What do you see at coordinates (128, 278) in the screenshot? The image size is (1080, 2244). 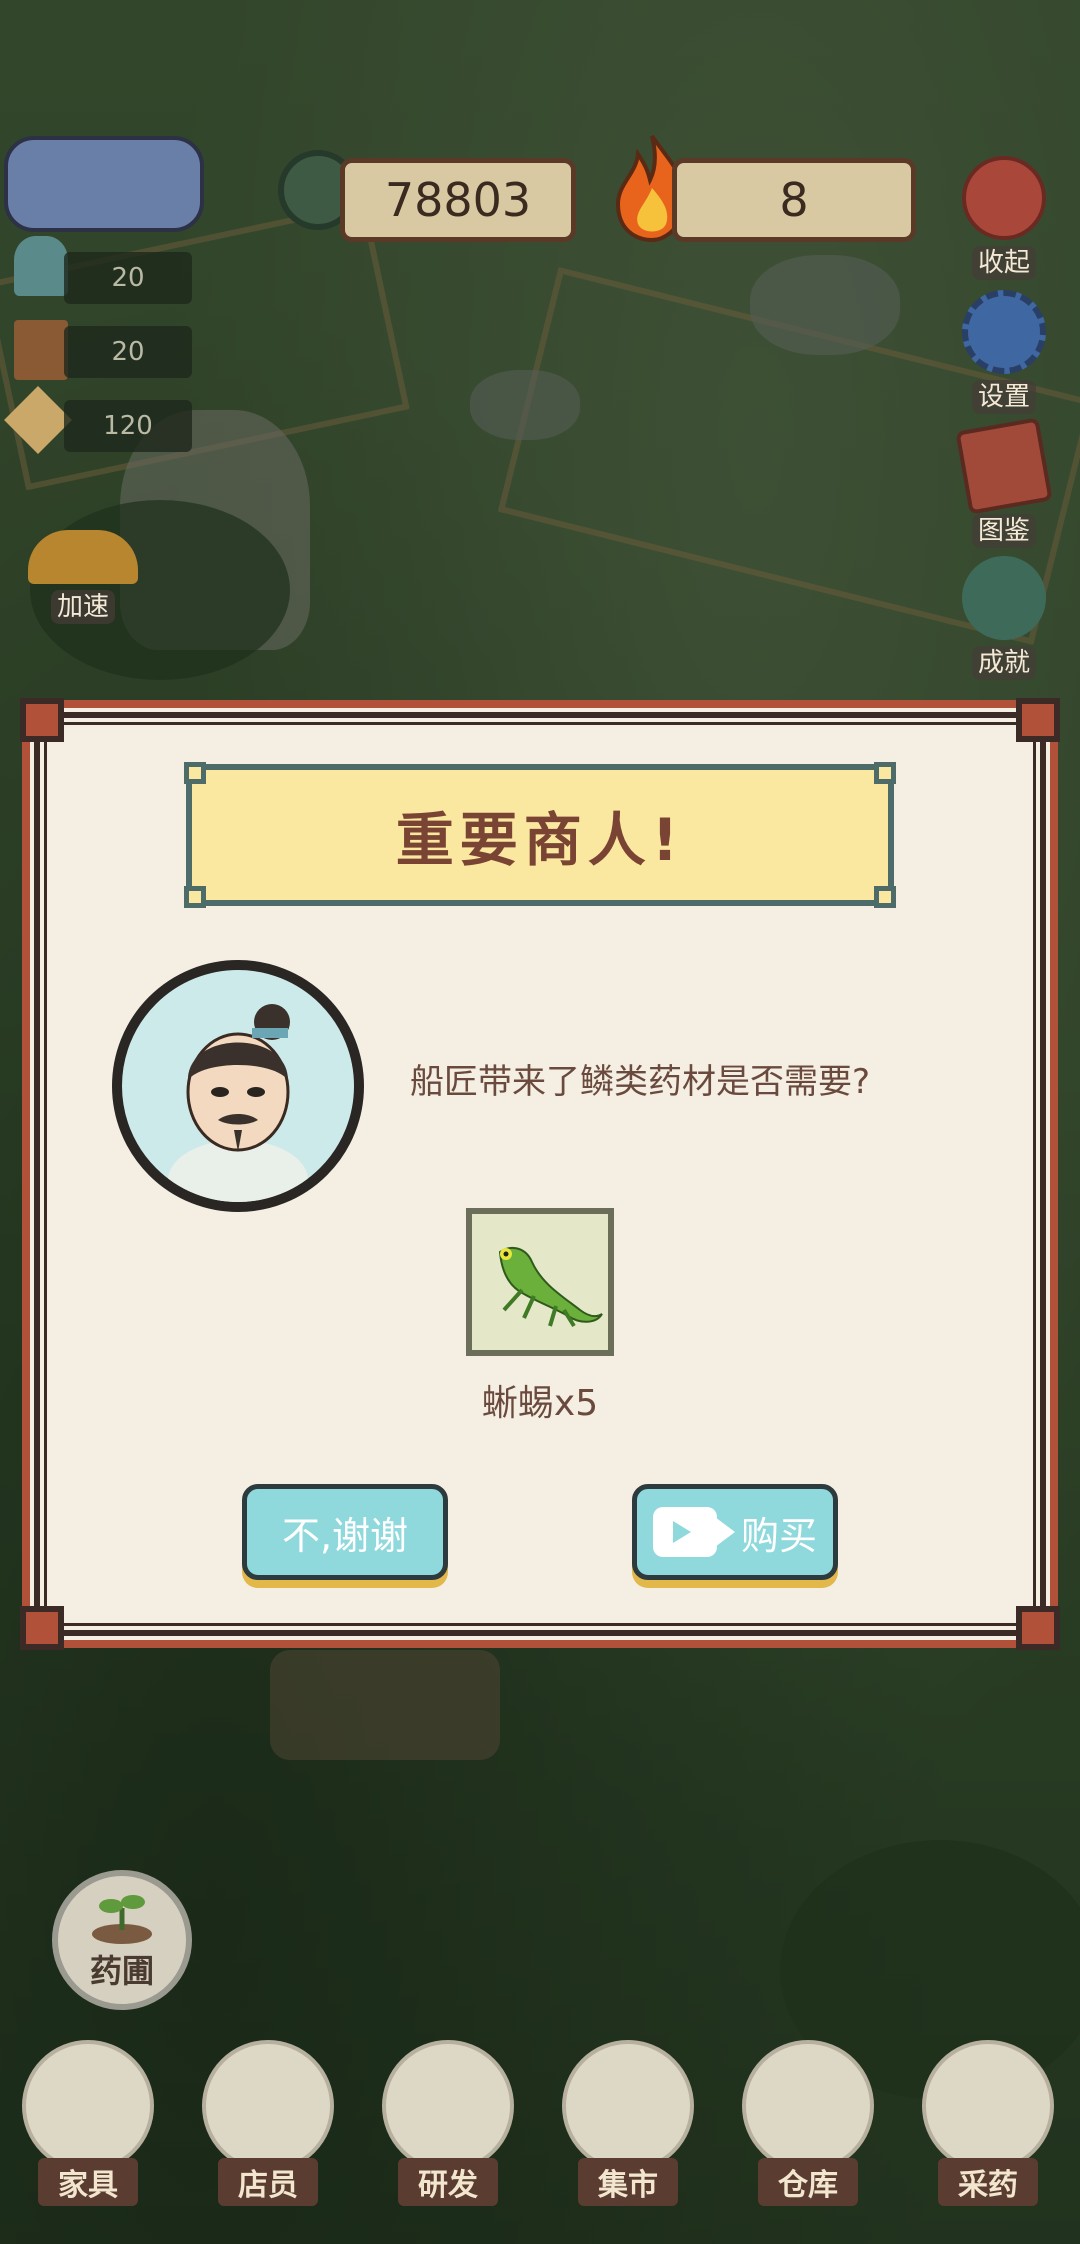 I see `staff-count: 20` at bounding box center [128, 278].